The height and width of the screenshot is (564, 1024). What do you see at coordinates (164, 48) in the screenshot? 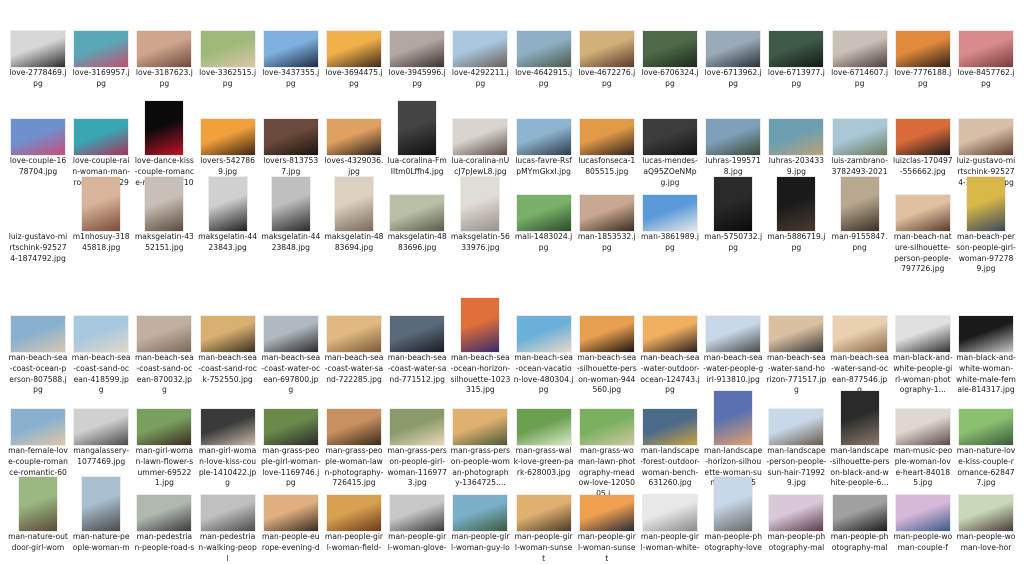
I see `file-item: love-3187623.jpg` at bounding box center [164, 48].